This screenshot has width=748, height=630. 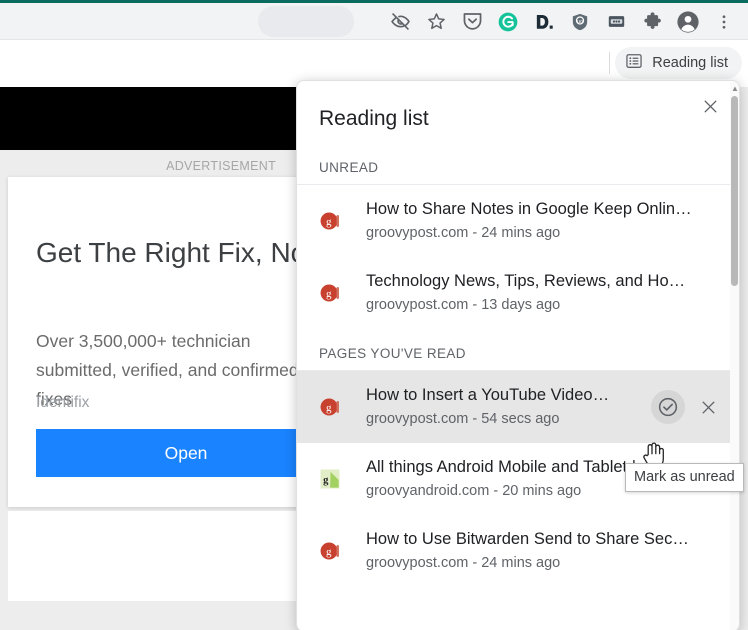 I want to click on section-header-pages-read: PAGES YOU'VE READ, so click(x=514, y=350).